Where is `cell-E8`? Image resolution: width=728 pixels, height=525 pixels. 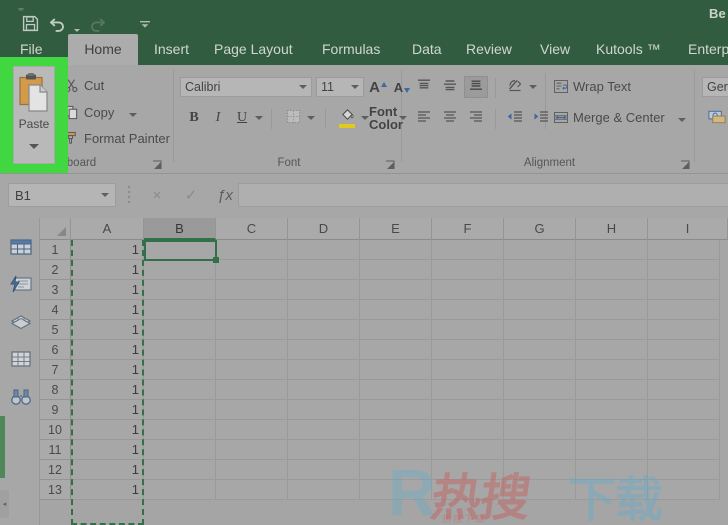
cell-E8 is located at coordinates (396, 390).